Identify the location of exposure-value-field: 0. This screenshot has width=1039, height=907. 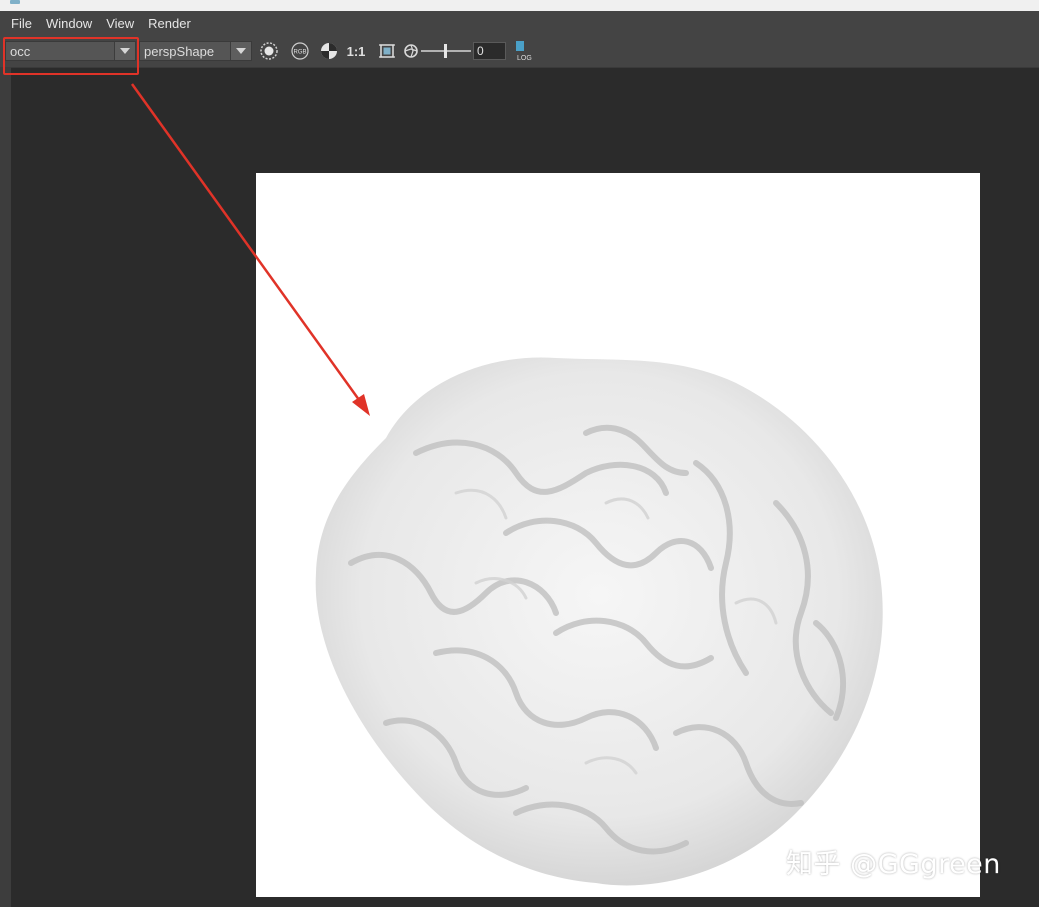
(489, 51).